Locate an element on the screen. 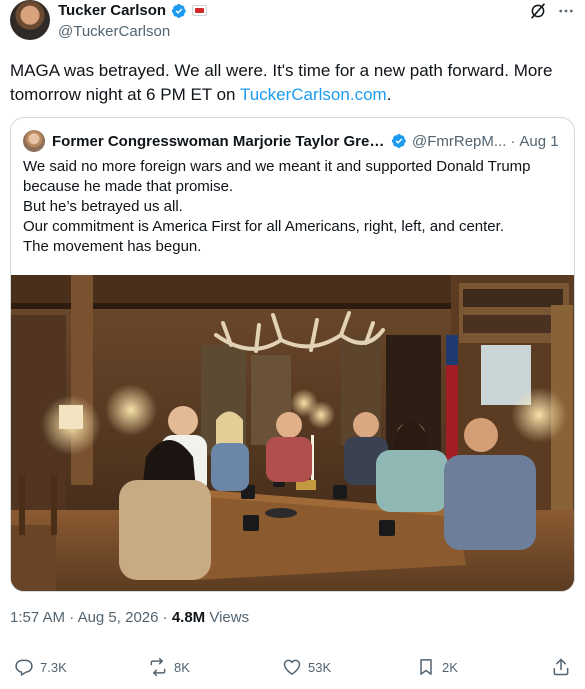  quoted-date: Aug 1 is located at coordinates (538, 141).